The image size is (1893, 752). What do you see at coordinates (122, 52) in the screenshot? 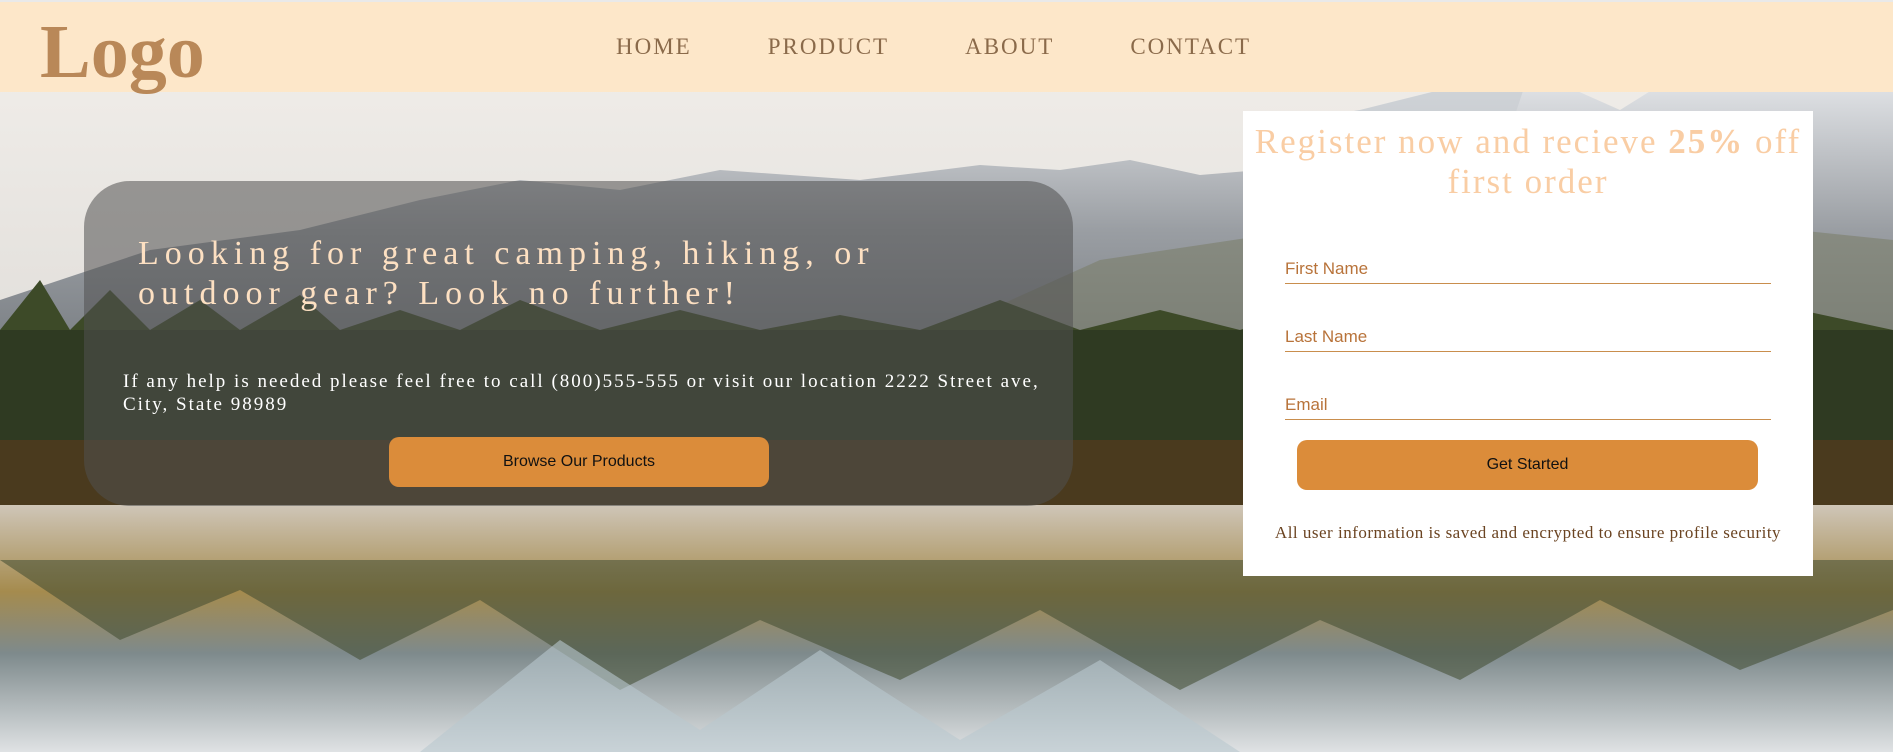
I see `logo: Logo` at bounding box center [122, 52].